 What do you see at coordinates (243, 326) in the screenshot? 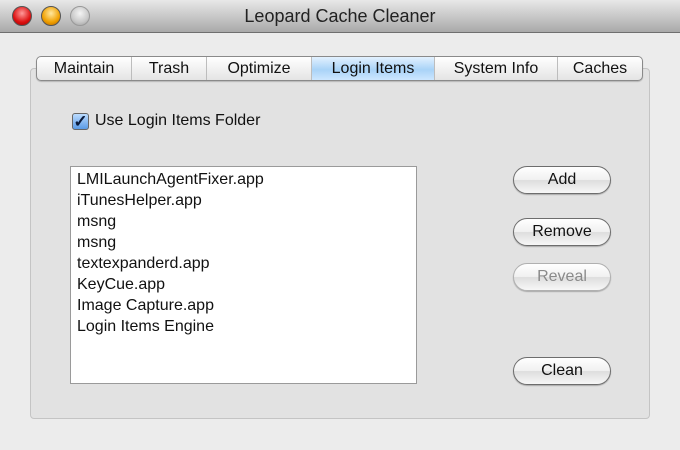
I see `list-item: Login Items Engine` at bounding box center [243, 326].